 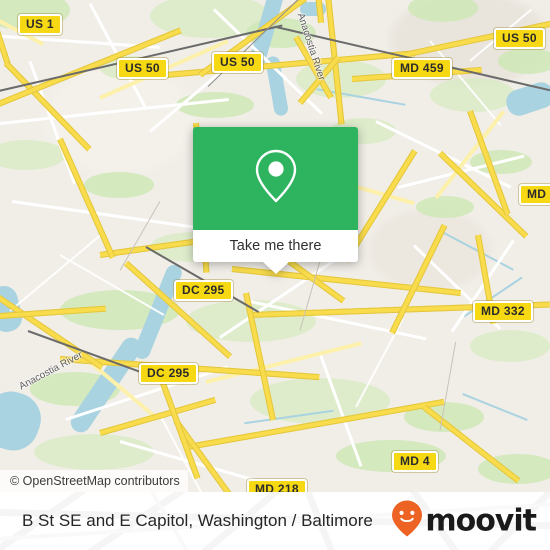 I want to click on moovit-brand: moovit, so click(x=464, y=521).